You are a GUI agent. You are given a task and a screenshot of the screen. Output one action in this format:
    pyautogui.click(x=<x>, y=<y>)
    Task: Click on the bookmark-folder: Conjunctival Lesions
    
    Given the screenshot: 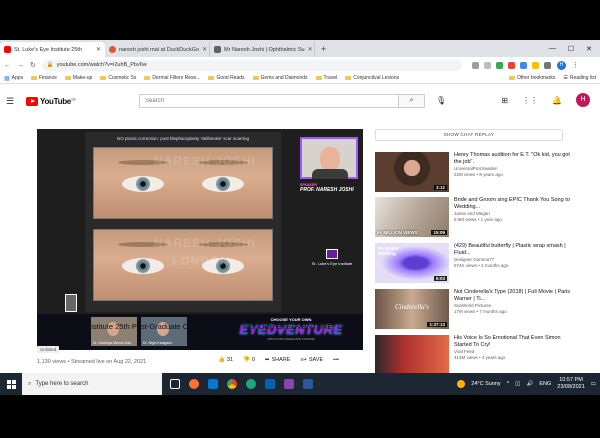 What is the action you would take?
    pyautogui.click(x=372, y=78)
    